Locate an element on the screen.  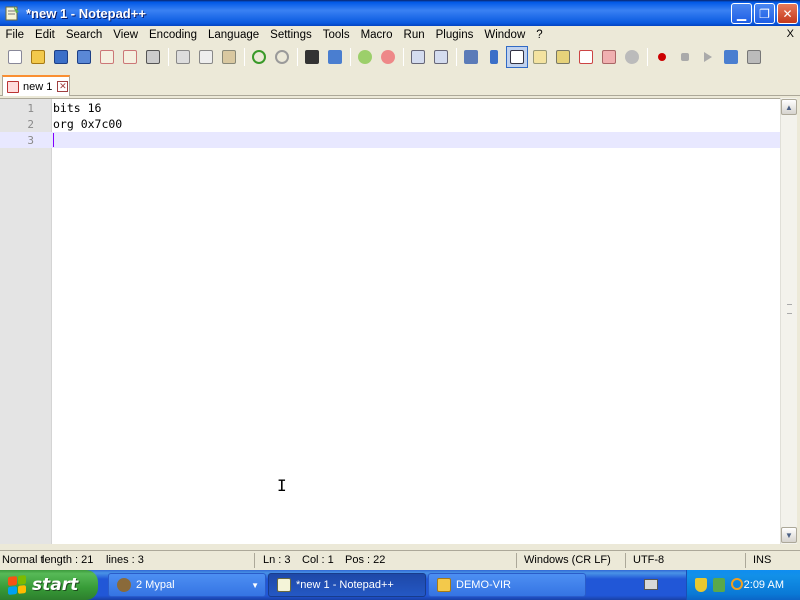
new-file-button is located at coordinates (15, 57).